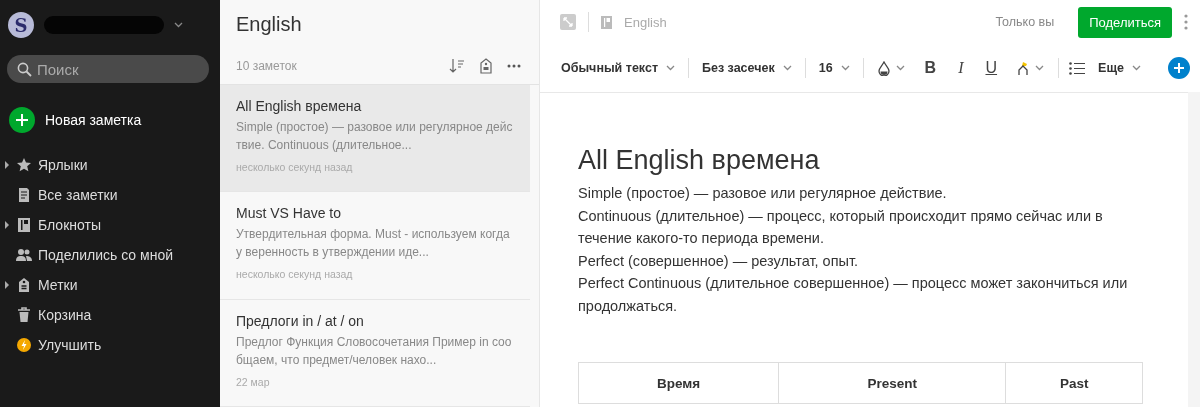 Image resolution: width=1200 pixels, height=407 pixels. Describe the element at coordinates (514, 65) in the screenshot. I see `more-icon` at that location.